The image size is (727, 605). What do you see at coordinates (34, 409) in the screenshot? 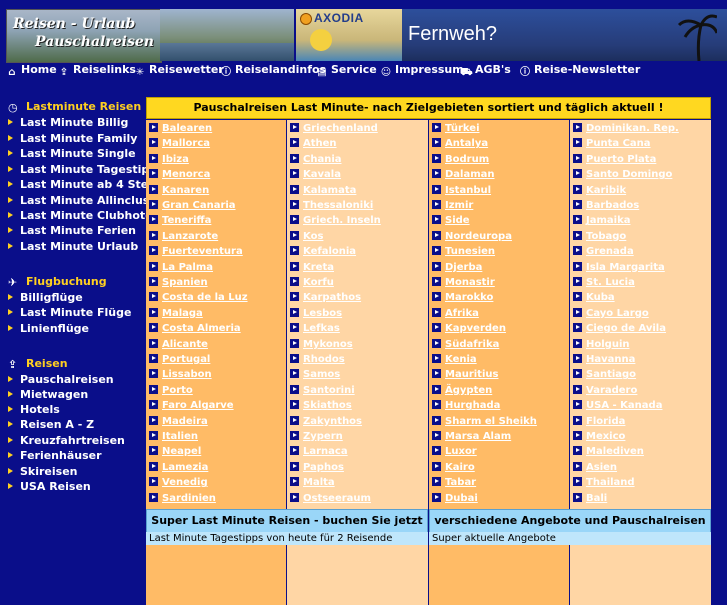
I see `sidebar-item-hotels: Hotels` at bounding box center [34, 409].